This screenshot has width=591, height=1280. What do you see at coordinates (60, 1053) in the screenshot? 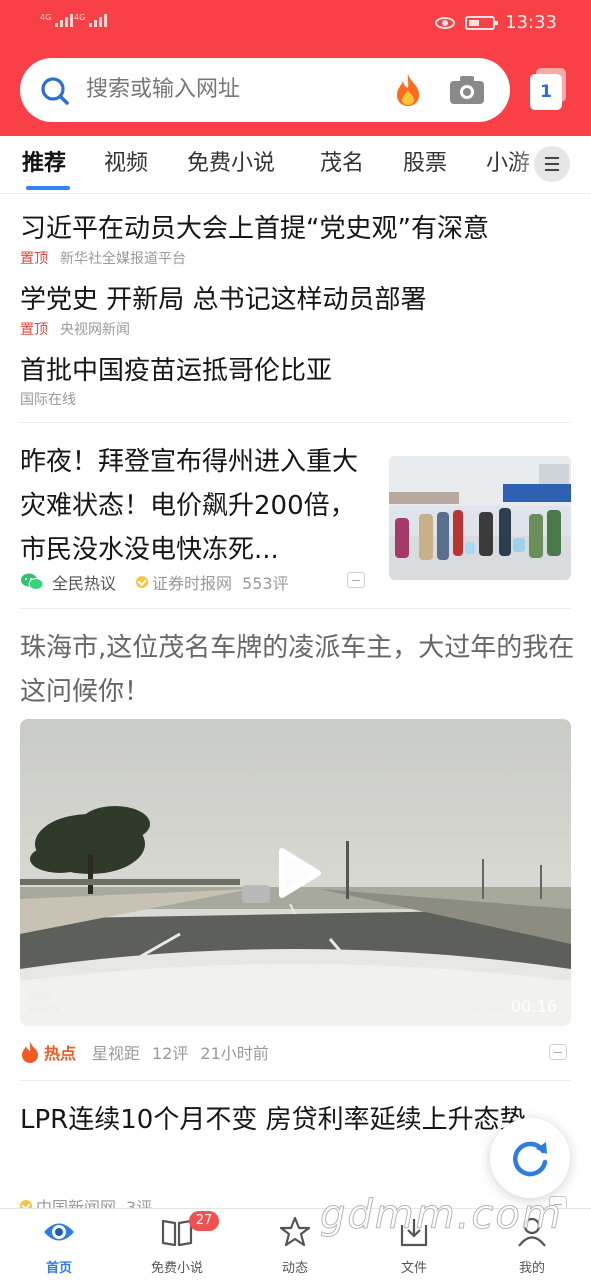
I see `hot-tag: 热点` at bounding box center [60, 1053].